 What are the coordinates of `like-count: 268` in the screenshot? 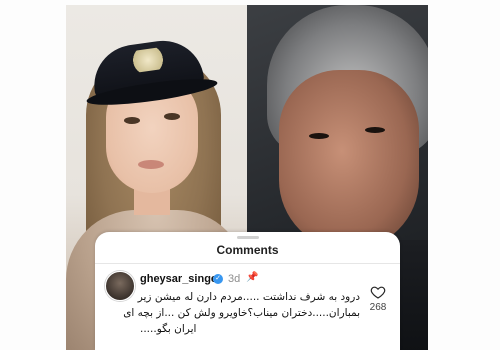 It's located at (378, 307).